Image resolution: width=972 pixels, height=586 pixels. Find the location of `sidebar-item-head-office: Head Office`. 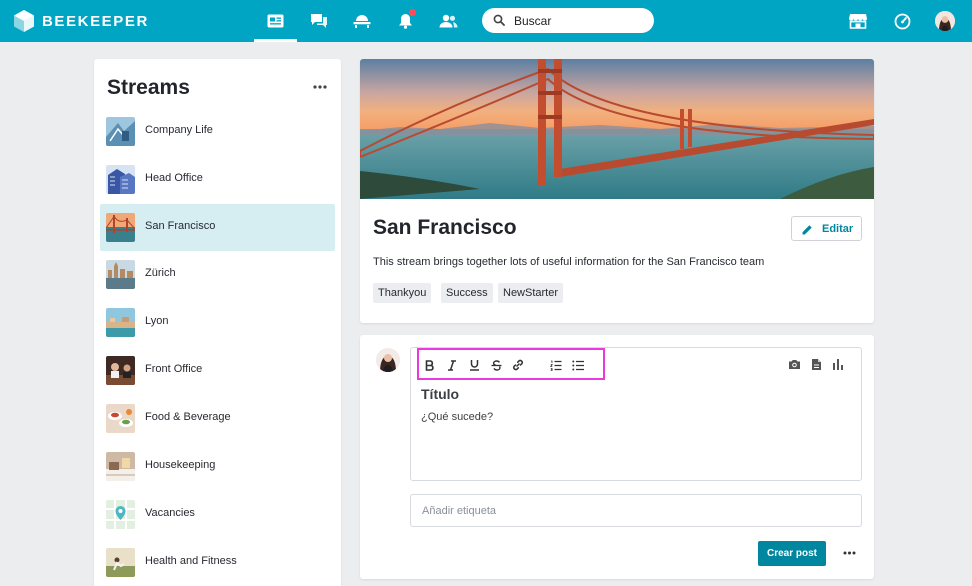

sidebar-item-head-office: Head Office is located at coordinates (217, 179).